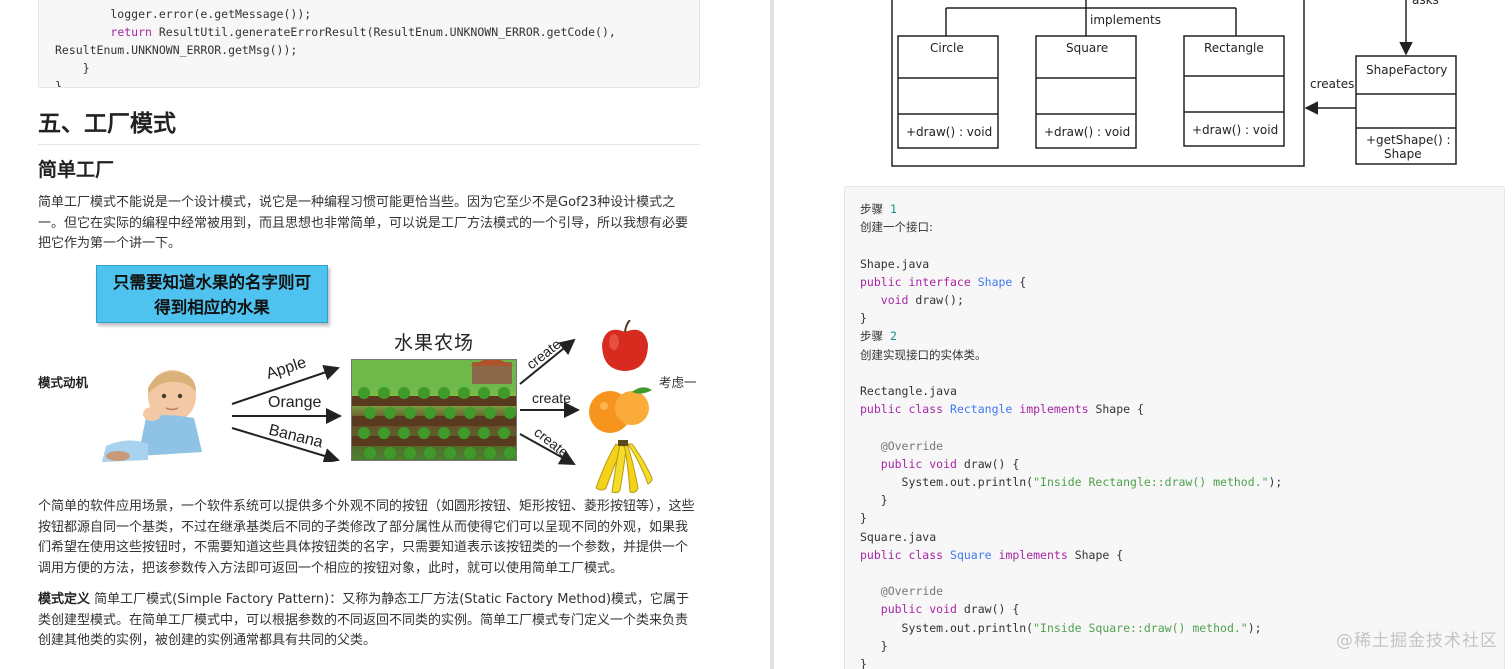 Image resolution: width=1512 pixels, height=669 pixels. Describe the element at coordinates (1140, 627) in the screenshot. I see `code-string: "Inside Square::draw() method."` at that location.